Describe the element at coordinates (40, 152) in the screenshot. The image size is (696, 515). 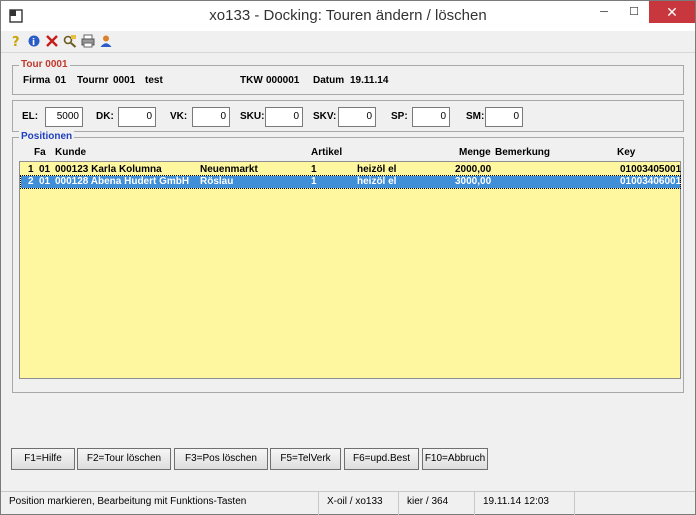
I see `col-header-fa: Fa` at that location.